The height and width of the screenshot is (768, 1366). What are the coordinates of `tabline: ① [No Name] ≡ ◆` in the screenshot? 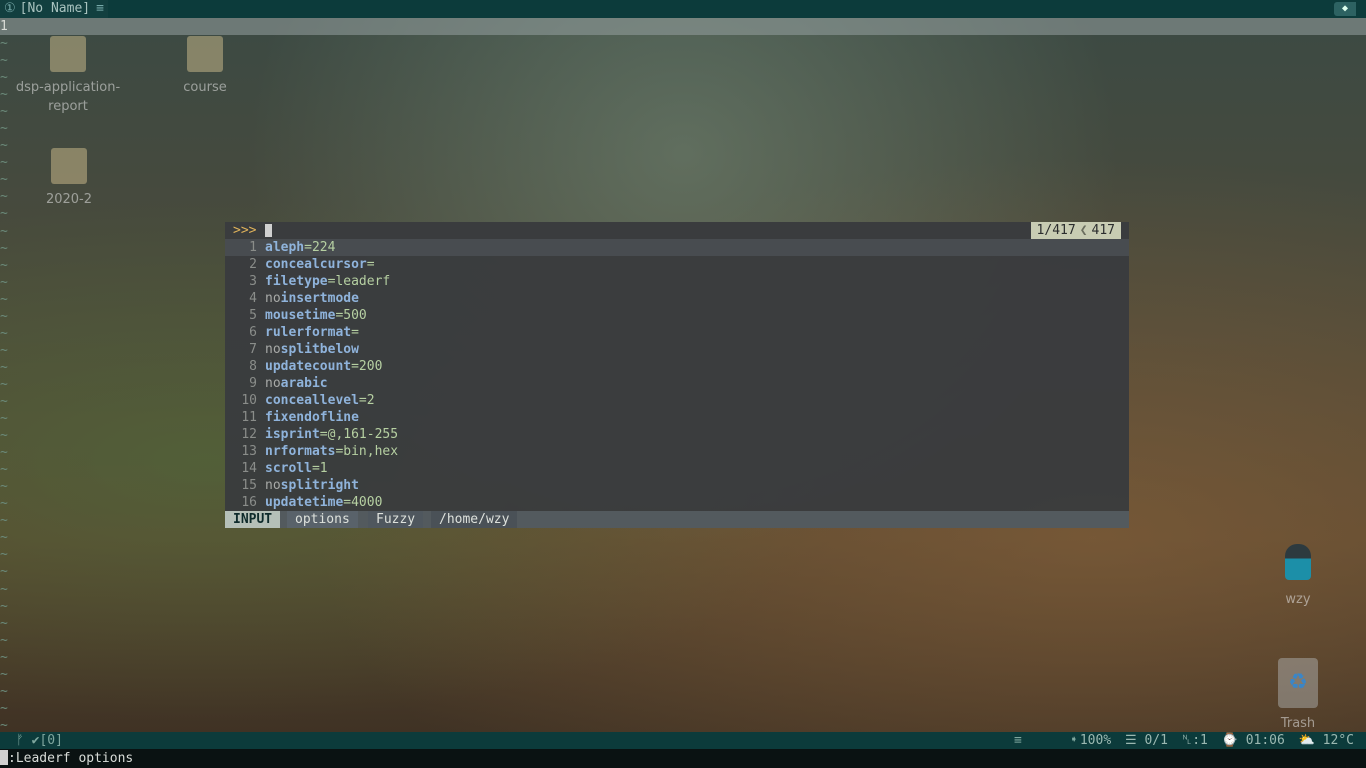 It's located at (683, 9).